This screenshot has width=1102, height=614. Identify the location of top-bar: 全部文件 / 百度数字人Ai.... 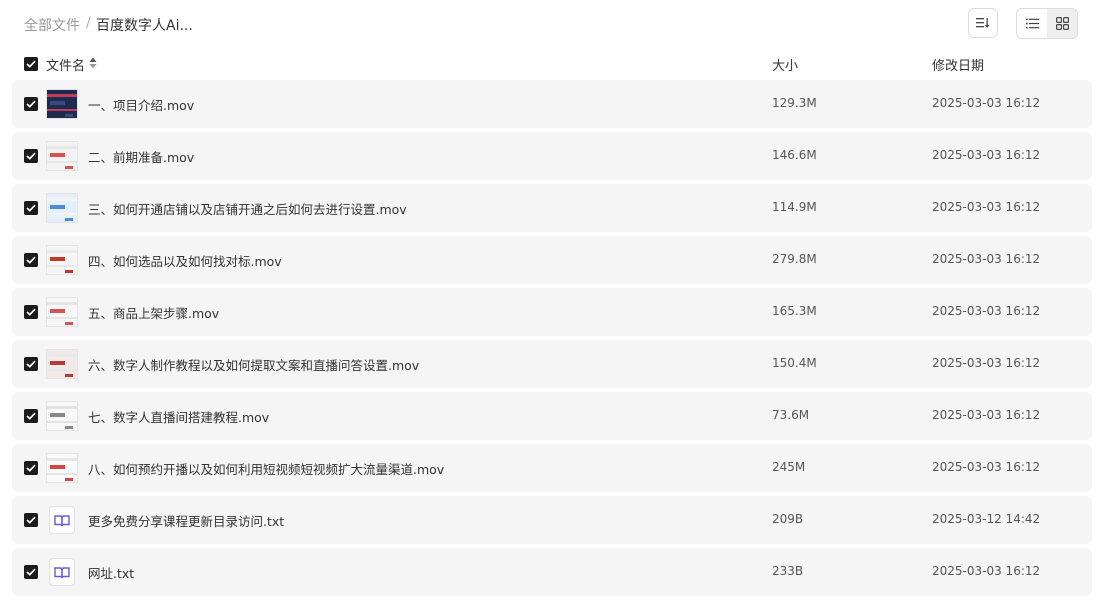
(551, 24).